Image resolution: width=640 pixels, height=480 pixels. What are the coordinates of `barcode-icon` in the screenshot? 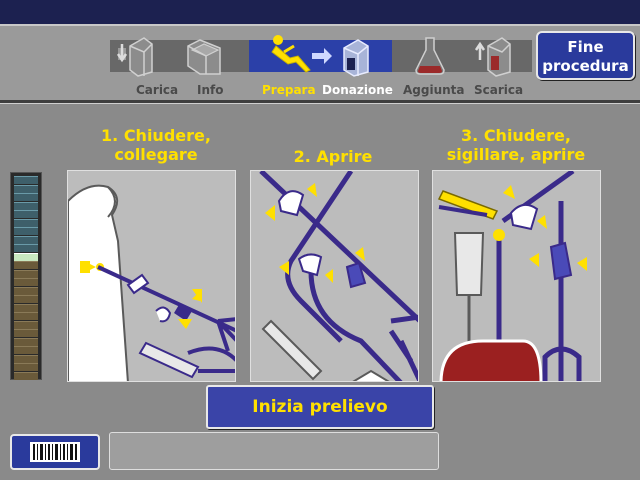 It's located at (55, 452).